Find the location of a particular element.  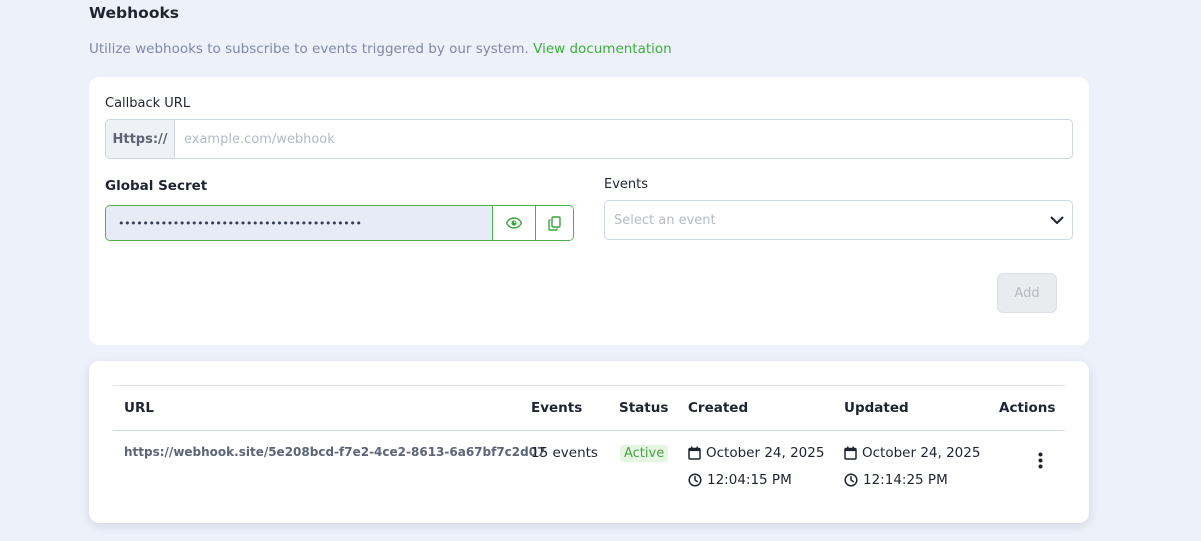

more-vertical-icon is located at coordinates (1040, 460).